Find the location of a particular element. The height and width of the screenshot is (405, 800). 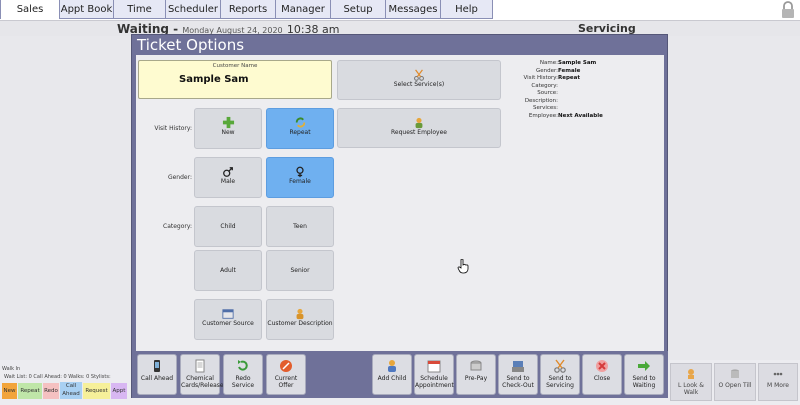

chip-new: New is located at coordinates (9, 391).